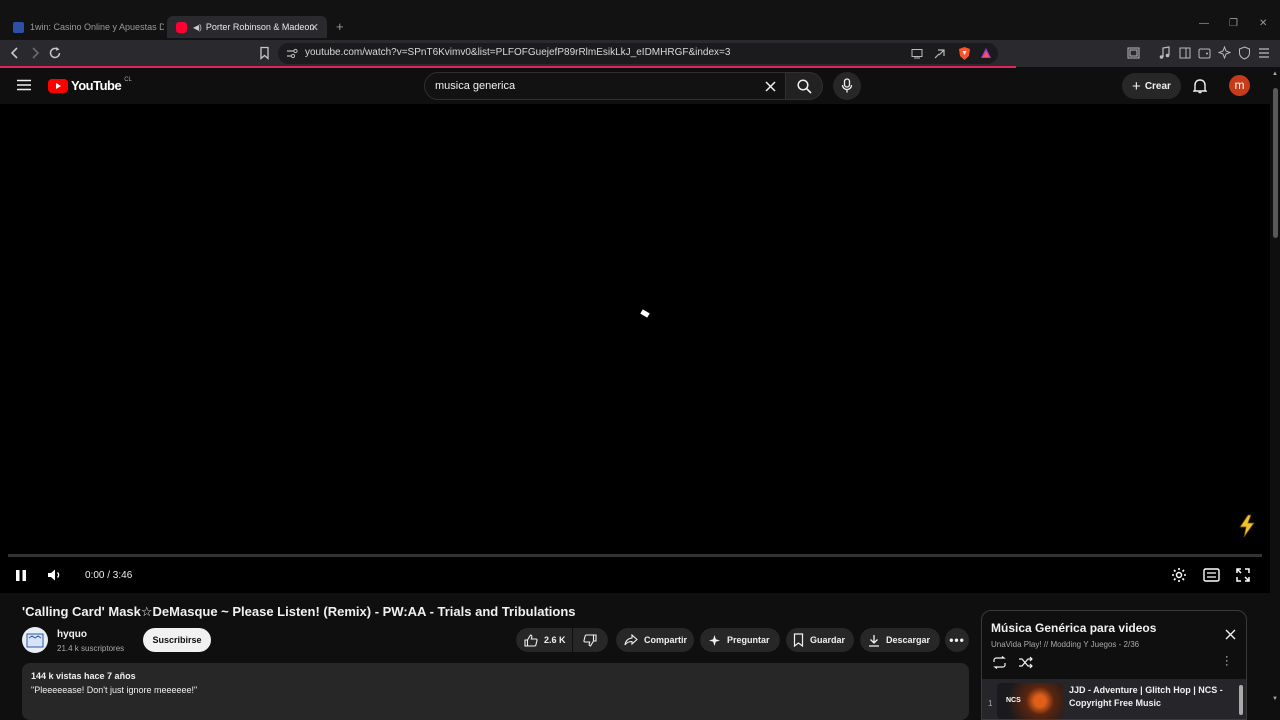  I want to click on lightning-bolt-icon, so click(1247, 526).